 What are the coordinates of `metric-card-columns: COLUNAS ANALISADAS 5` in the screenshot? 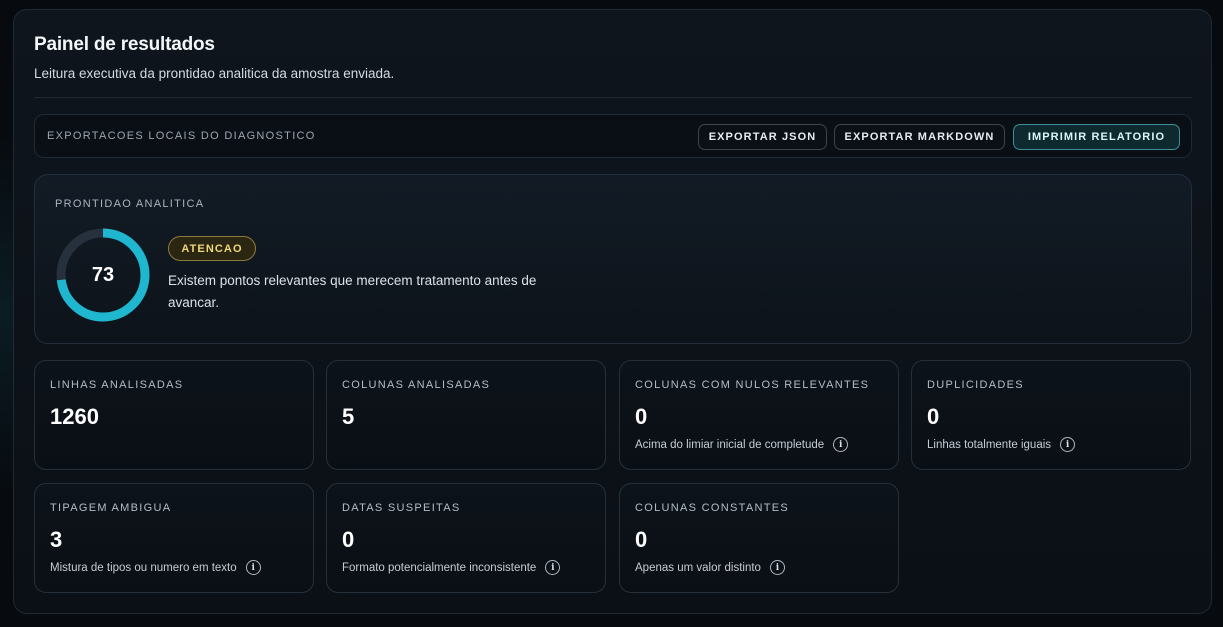 It's located at (466, 415).